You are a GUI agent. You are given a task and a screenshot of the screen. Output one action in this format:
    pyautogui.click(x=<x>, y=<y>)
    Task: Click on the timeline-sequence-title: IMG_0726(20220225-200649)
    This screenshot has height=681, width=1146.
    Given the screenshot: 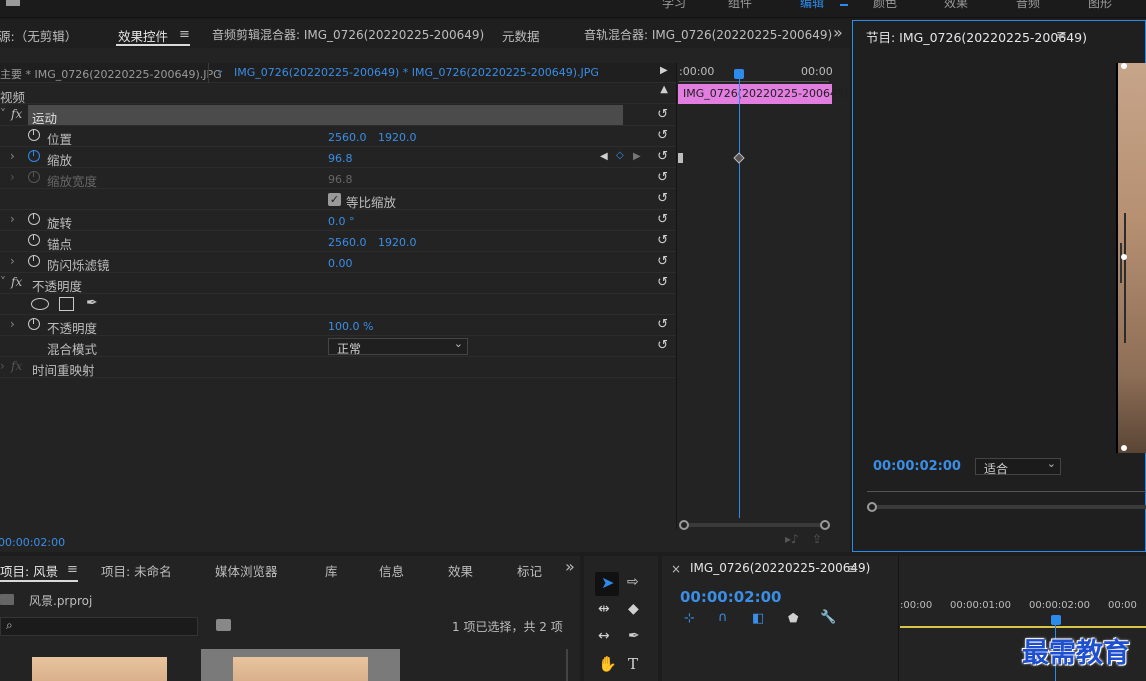 What is the action you would take?
    pyautogui.click(x=780, y=568)
    